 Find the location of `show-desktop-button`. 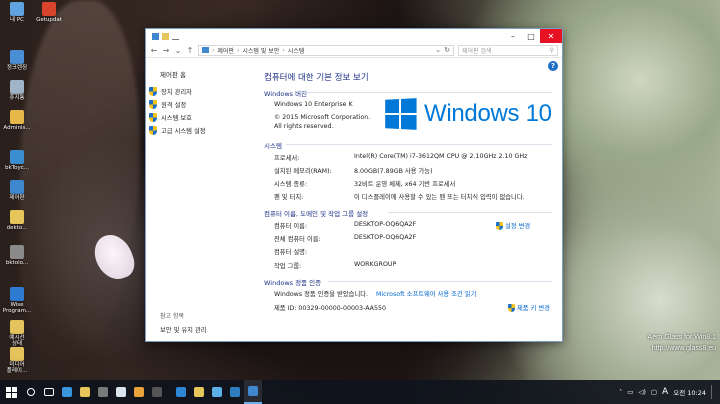

show-desktop-button is located at coordinates (712, 392).